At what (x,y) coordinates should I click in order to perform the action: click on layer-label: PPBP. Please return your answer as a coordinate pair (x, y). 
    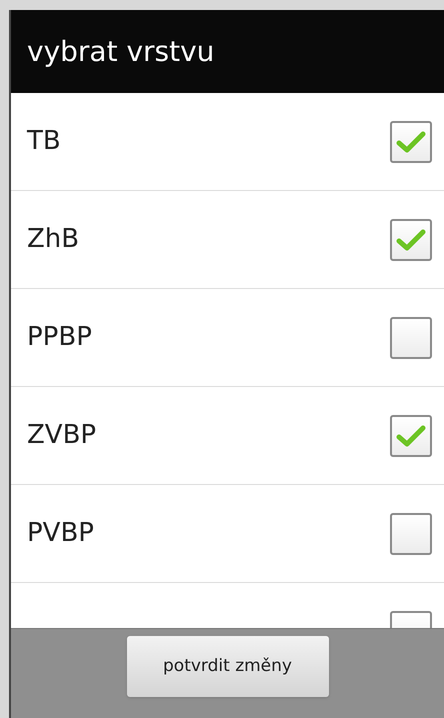
    Looking at the image, I should click on (59, 337).